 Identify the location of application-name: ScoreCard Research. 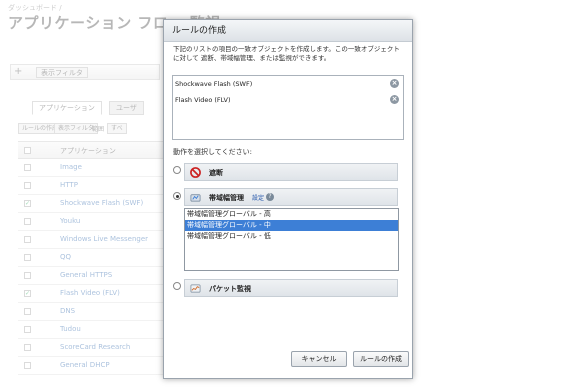
(95, 347).